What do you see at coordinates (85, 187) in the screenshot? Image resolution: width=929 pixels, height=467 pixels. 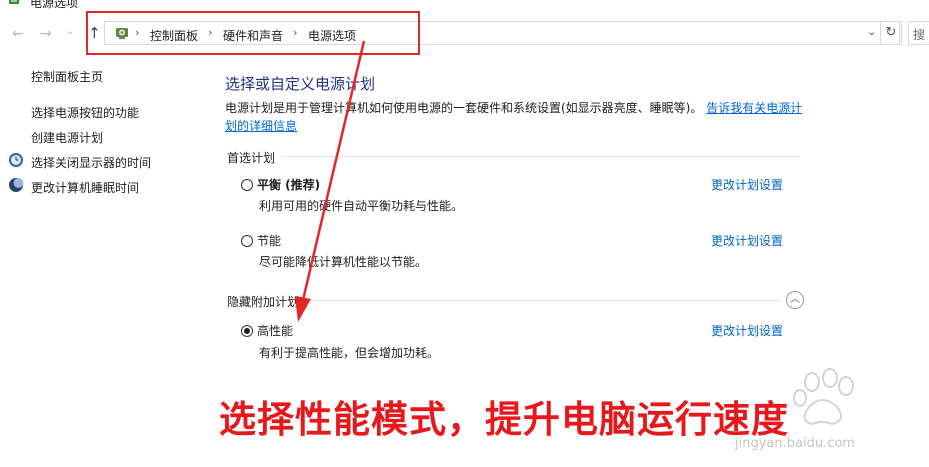 I see `sidebar-item-sleep-time: 更改计算机睡眠时间` at bounding box center [85, 187].